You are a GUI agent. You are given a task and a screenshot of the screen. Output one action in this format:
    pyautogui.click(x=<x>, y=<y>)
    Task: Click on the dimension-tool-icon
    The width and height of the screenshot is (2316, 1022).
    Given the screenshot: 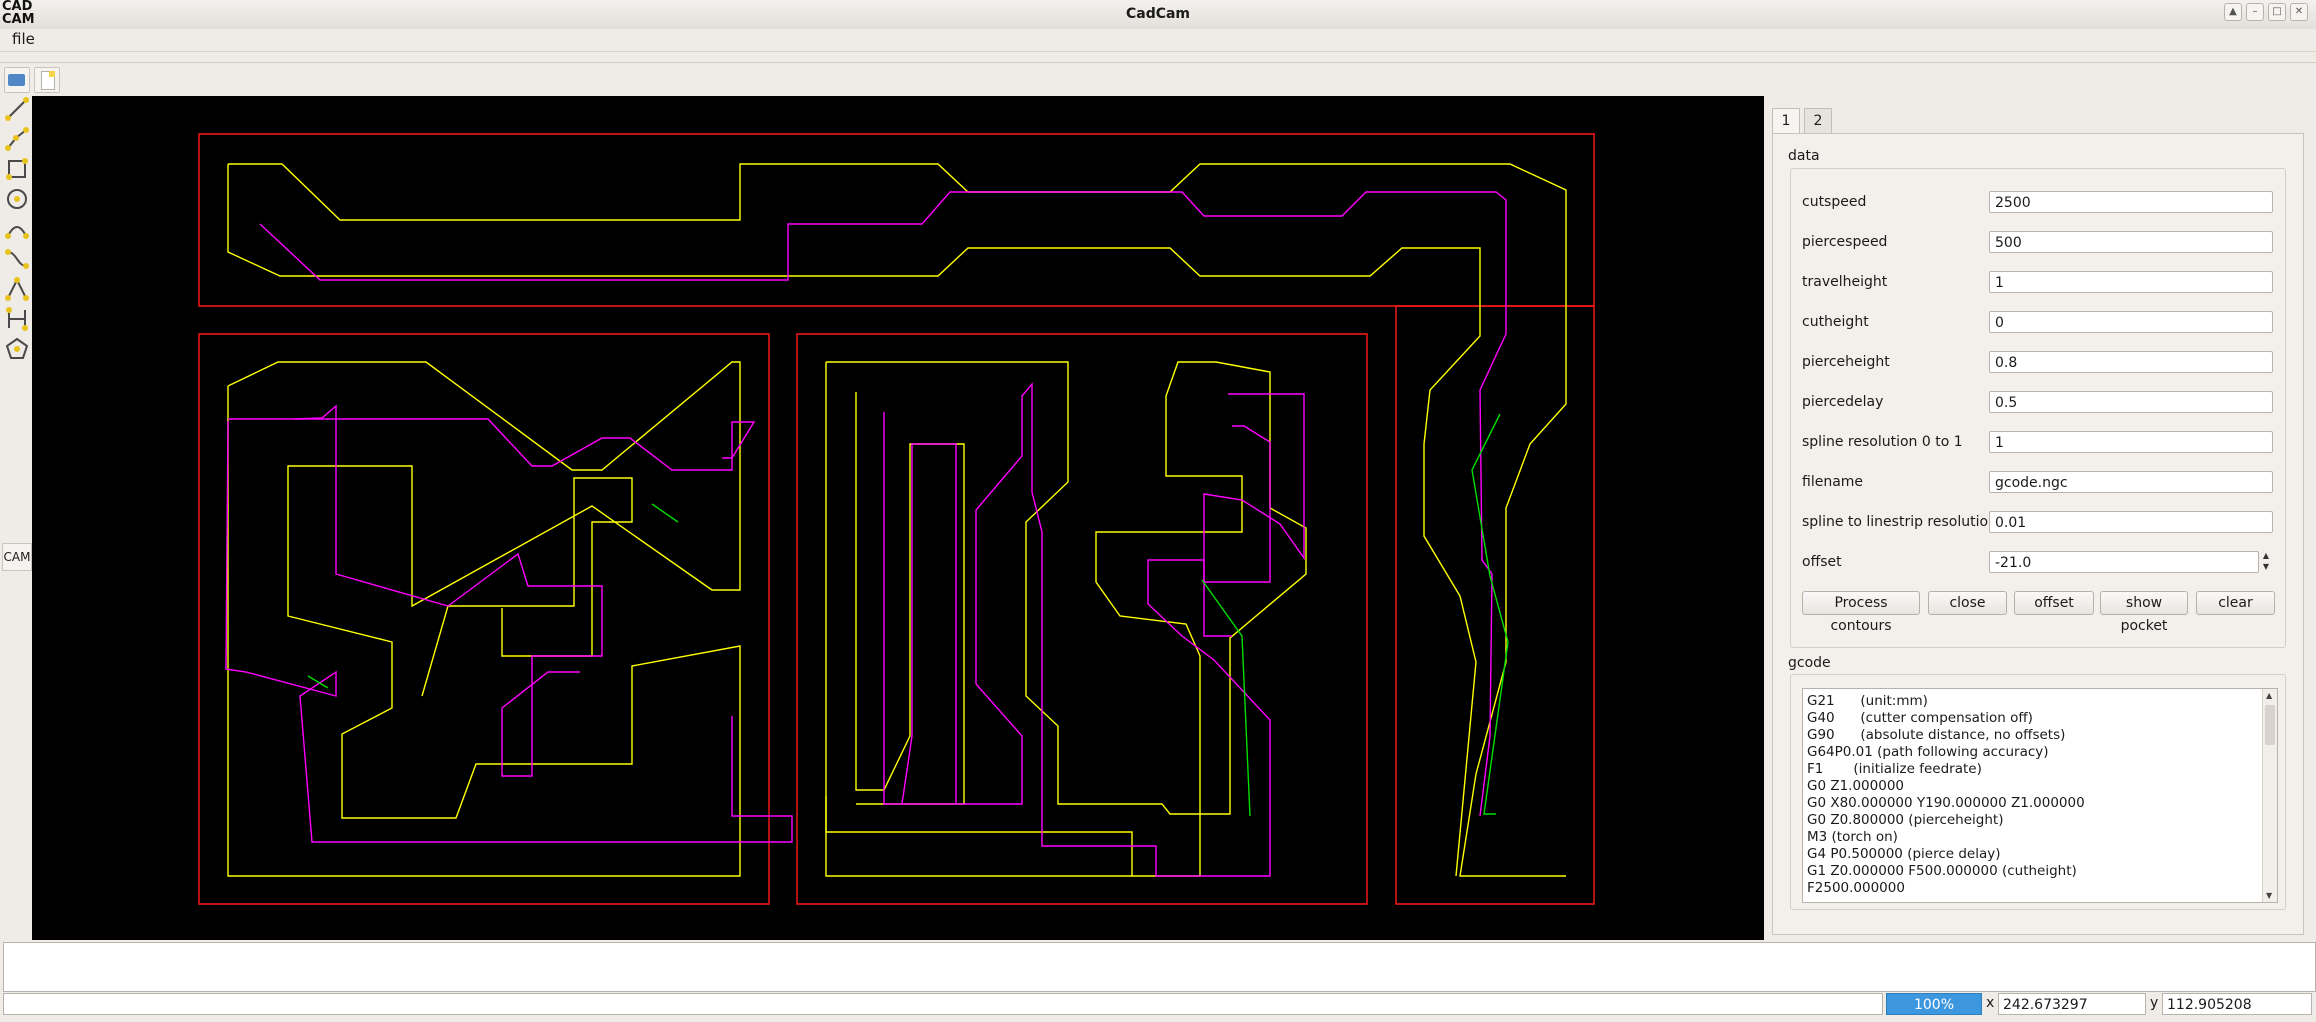 What is the action you would take?
    pyautogui.click(x=17, y=319)
    